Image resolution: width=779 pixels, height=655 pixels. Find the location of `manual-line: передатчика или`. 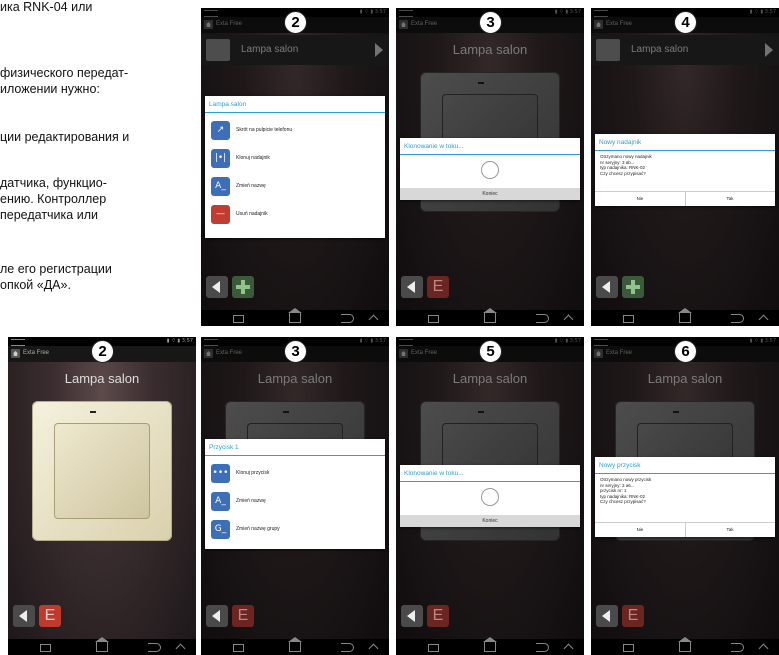

manual-line: передатчика или is located at coordinates (49, 215).